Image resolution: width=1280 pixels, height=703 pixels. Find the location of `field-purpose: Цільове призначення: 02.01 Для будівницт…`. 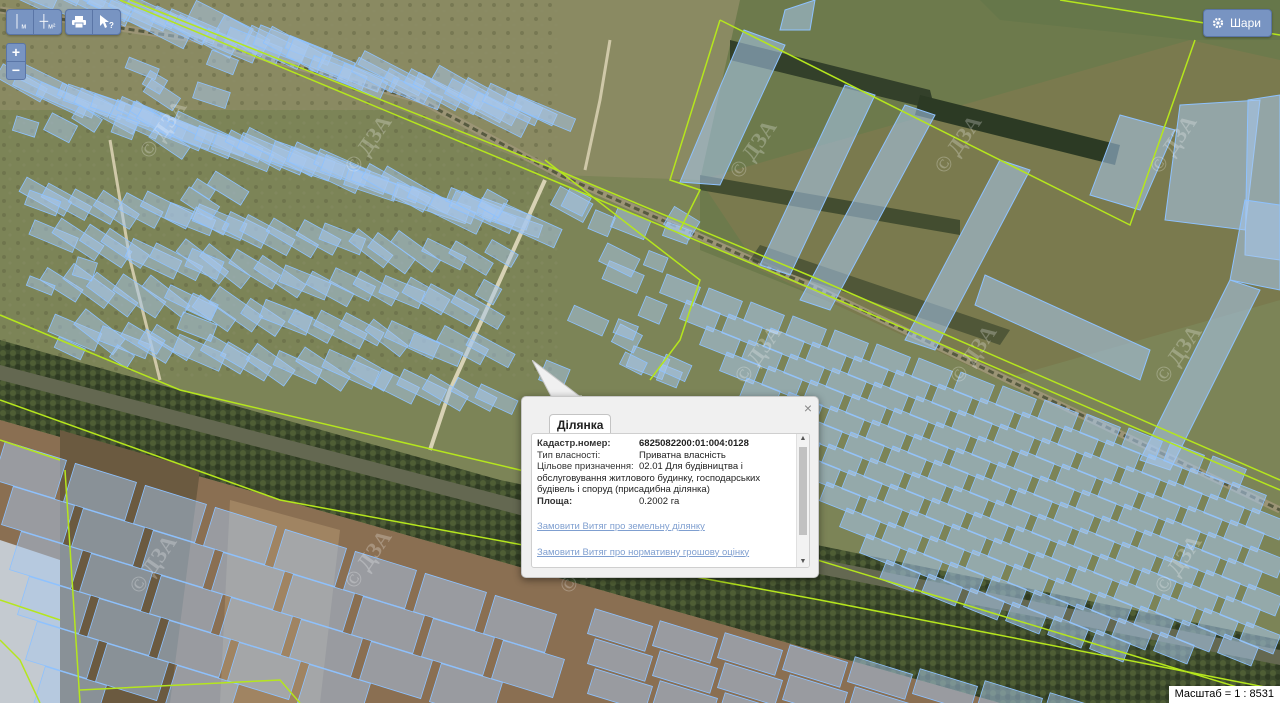

field-purpose: Цільове призначення: 02.01 Для будівницт… is located at coordinates (664, 467).